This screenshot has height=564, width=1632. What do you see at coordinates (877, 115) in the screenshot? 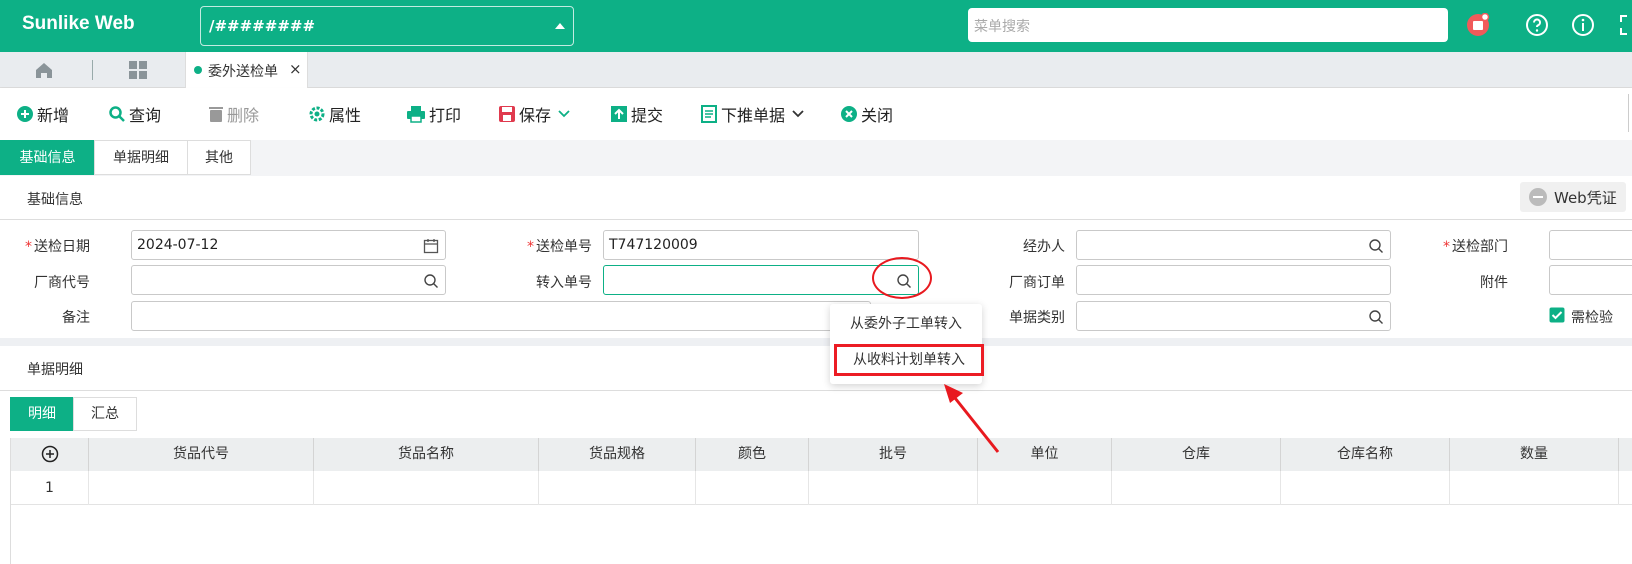
I see `close-label: 关闭` at bounding box center [877, 115].